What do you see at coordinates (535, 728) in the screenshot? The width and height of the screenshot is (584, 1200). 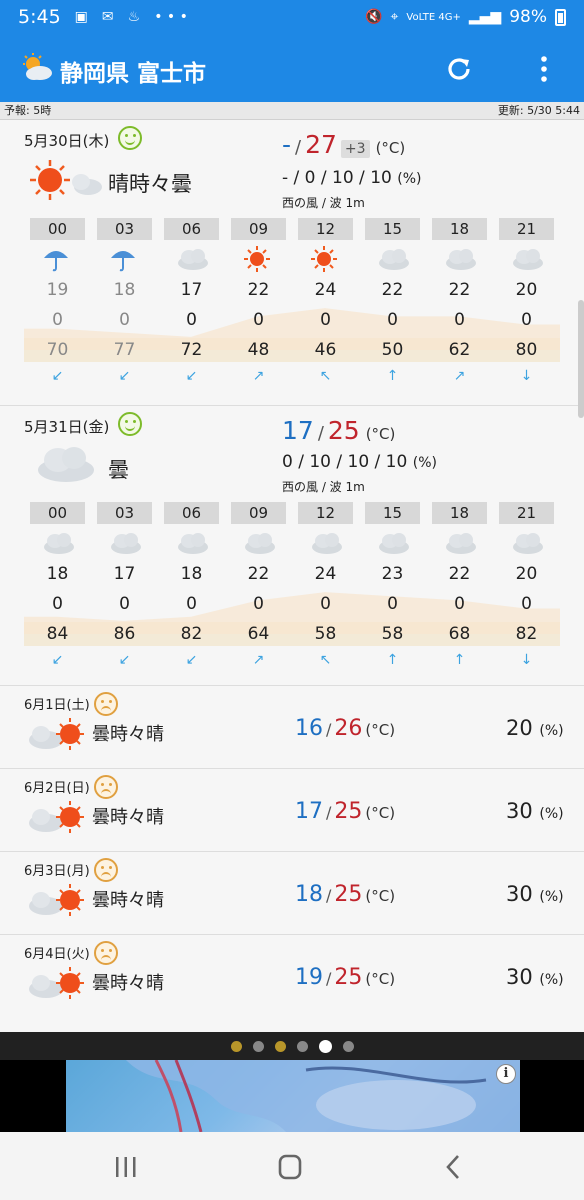 I see `precip-chance: 20 (%)` at bounding box center [535, 728].